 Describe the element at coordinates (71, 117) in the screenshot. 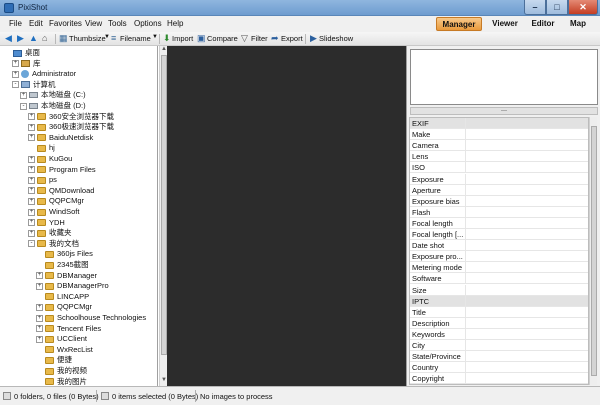

I see `tree-item: +360安全浏览器下载` at that location.